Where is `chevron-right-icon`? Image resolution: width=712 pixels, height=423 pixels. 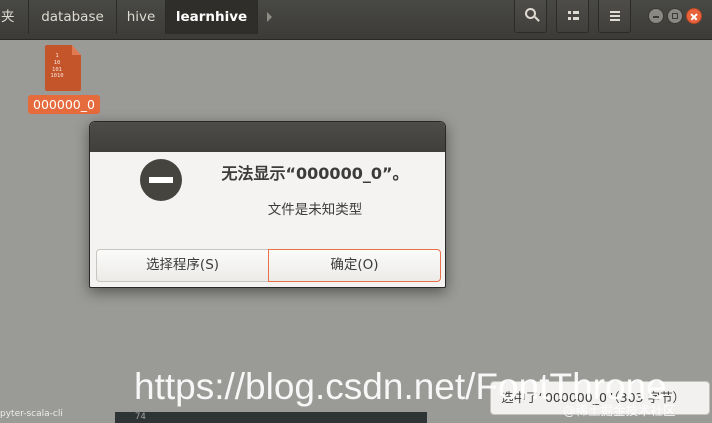
chevron-right-icon is located at coordinates (269, 17).